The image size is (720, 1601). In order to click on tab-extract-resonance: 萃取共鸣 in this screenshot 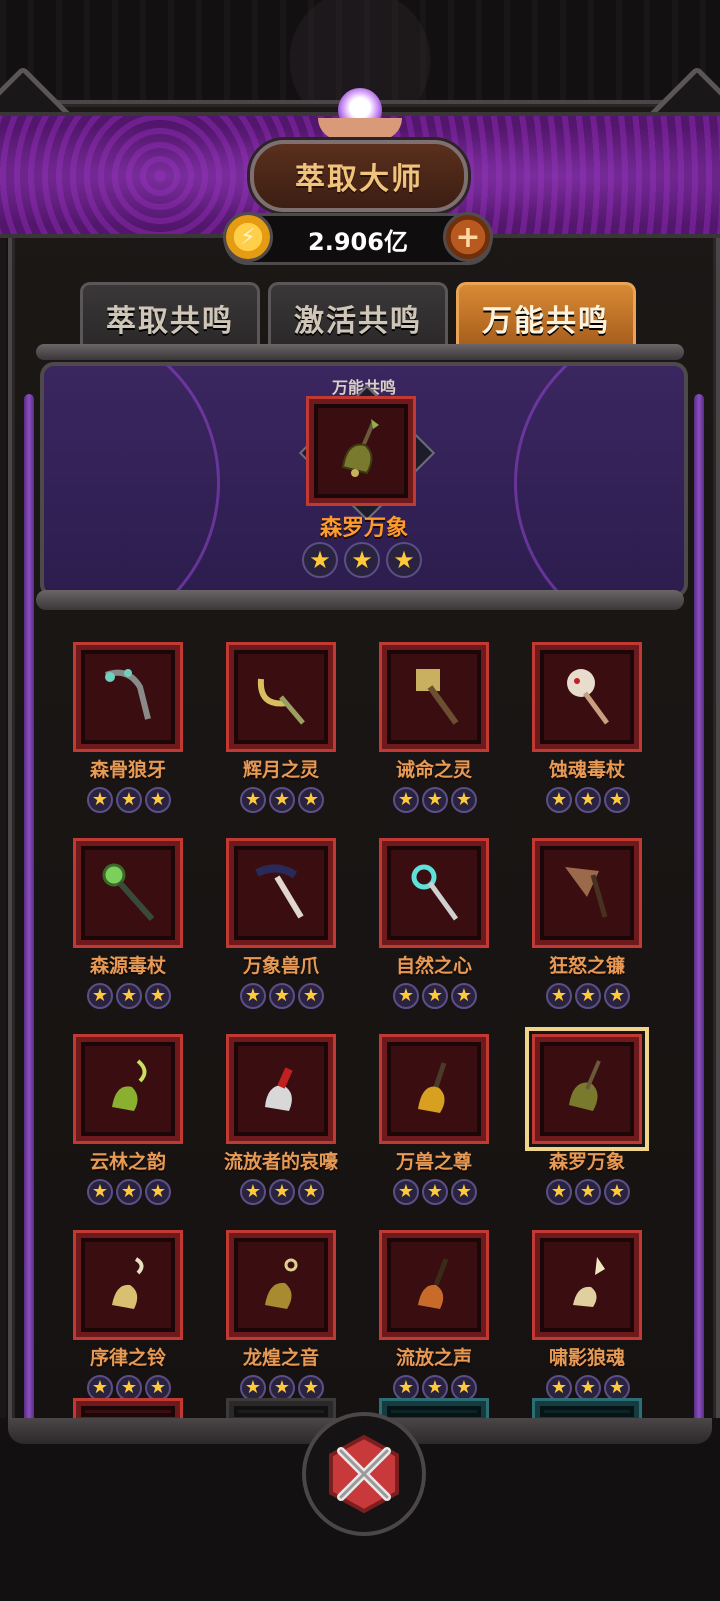, I will do `click(170, 316)`.